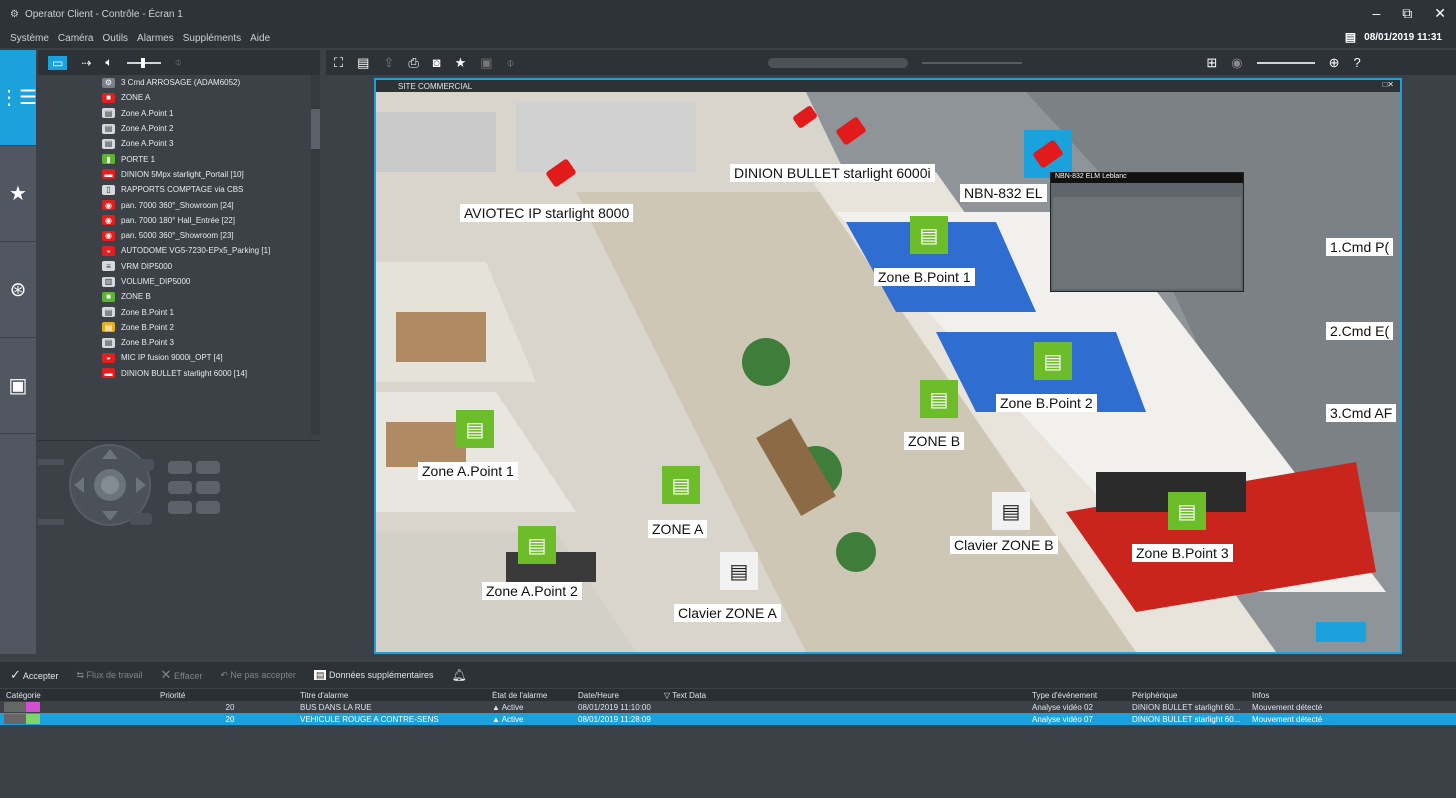  Describe the element at coordinates (212, 38) in the screenshot. I see `menu-supplements: Suppléments` at that location.